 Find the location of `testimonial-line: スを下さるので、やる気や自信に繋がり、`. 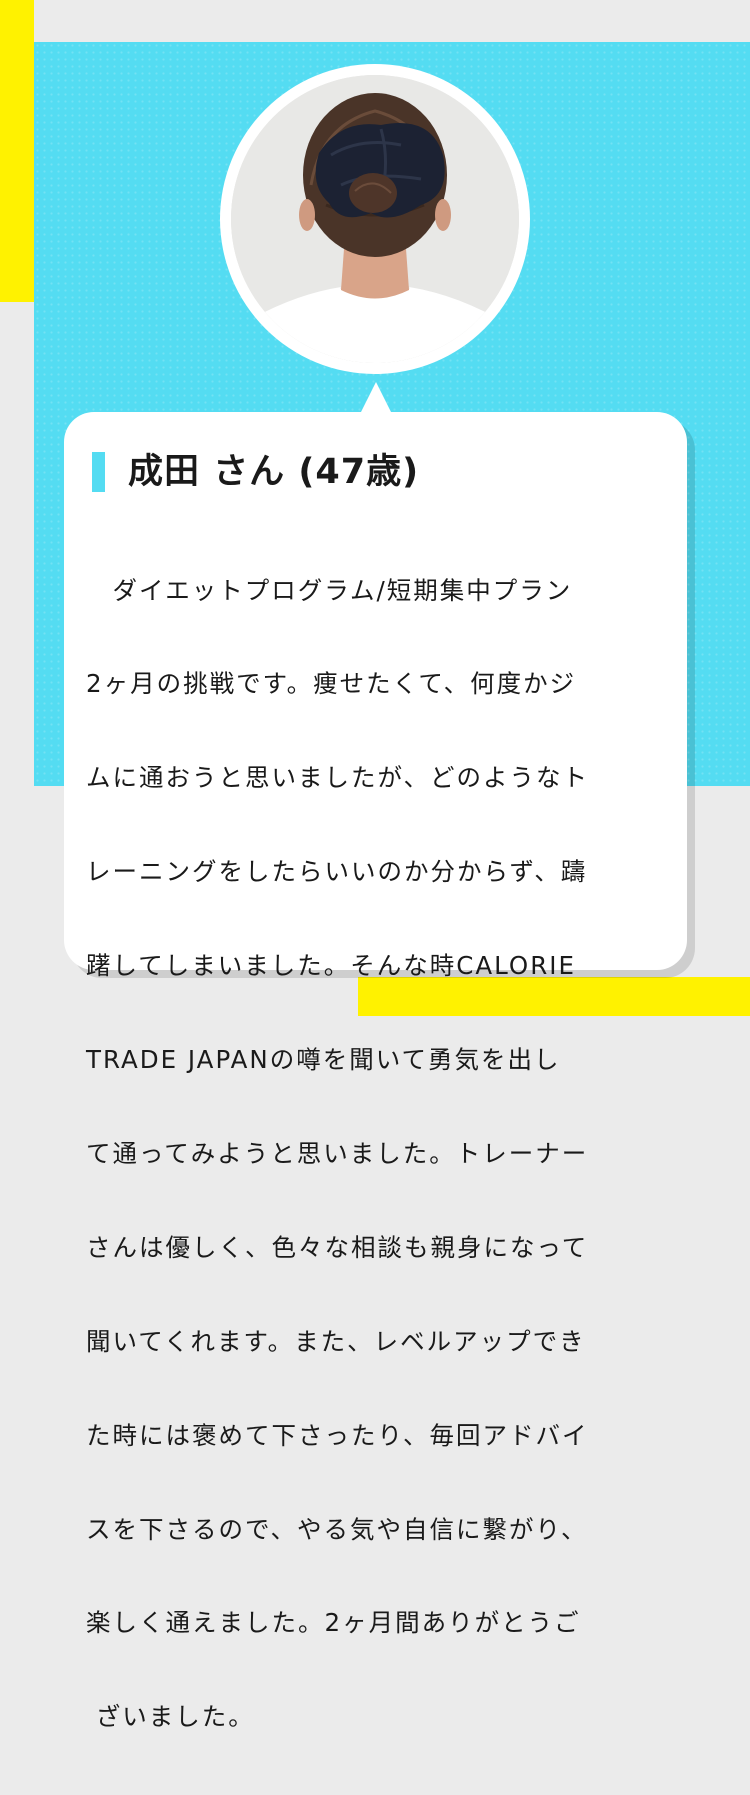

testimonial-line: スを下さるので、やる気や自信に繋がり、 is located at coordinates (337, 1529).